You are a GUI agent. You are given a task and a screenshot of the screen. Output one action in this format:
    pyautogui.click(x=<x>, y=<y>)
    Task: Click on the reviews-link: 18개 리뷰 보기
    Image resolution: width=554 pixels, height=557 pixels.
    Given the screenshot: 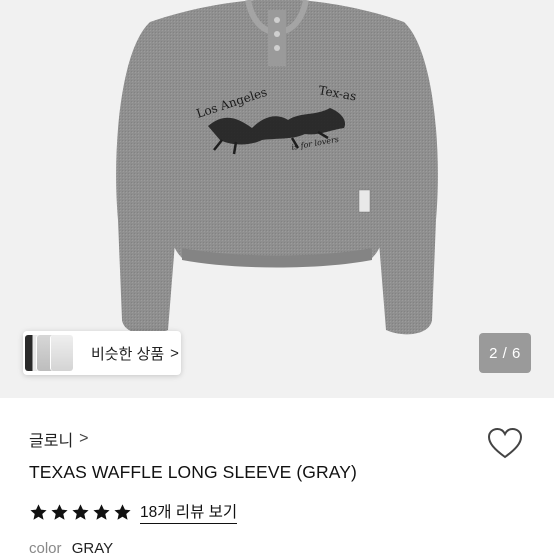 What is the action you would take?
    pyautogui.click(x=189, y=512)
    